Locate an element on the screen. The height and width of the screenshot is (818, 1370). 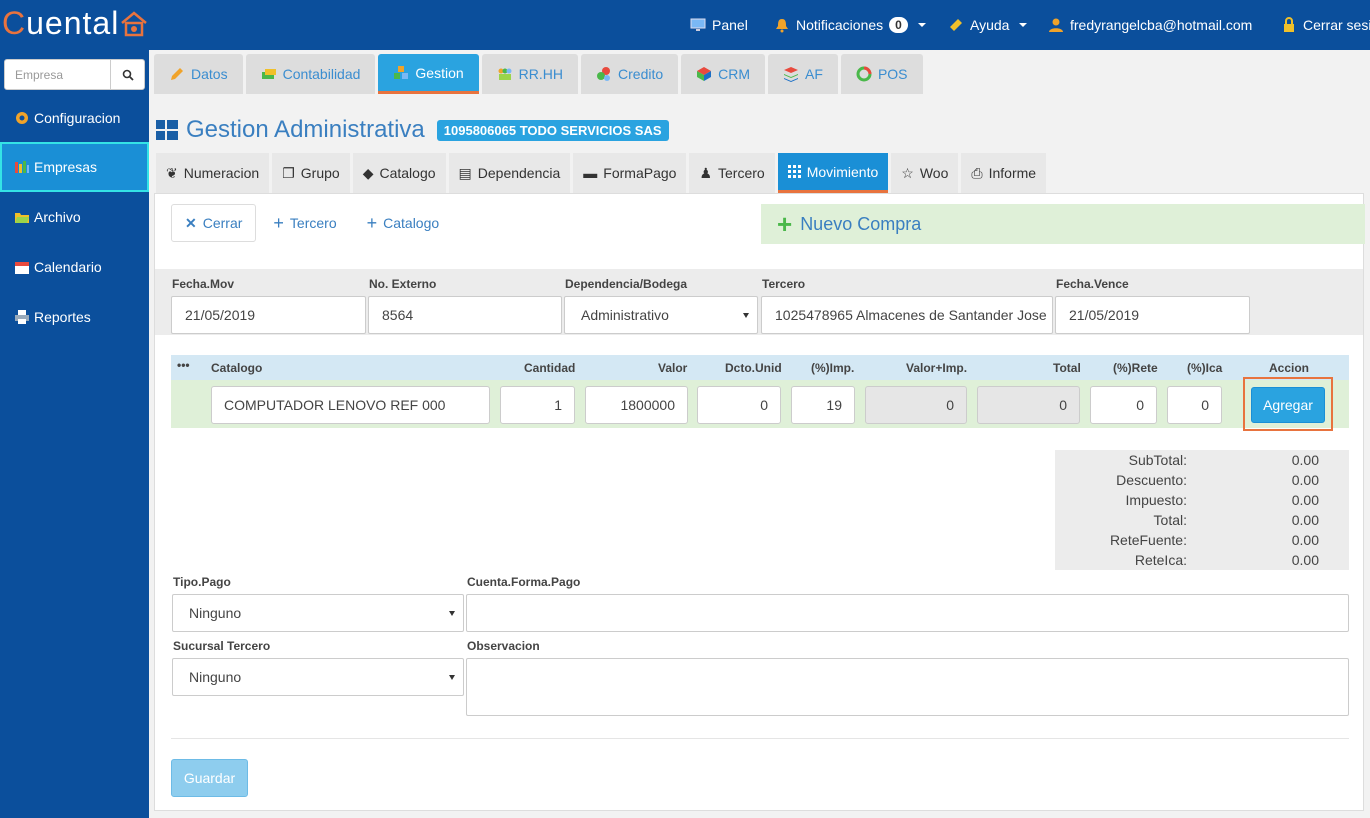
add-catalogo-button: + Catalogo is located at coordinates (403, 223).